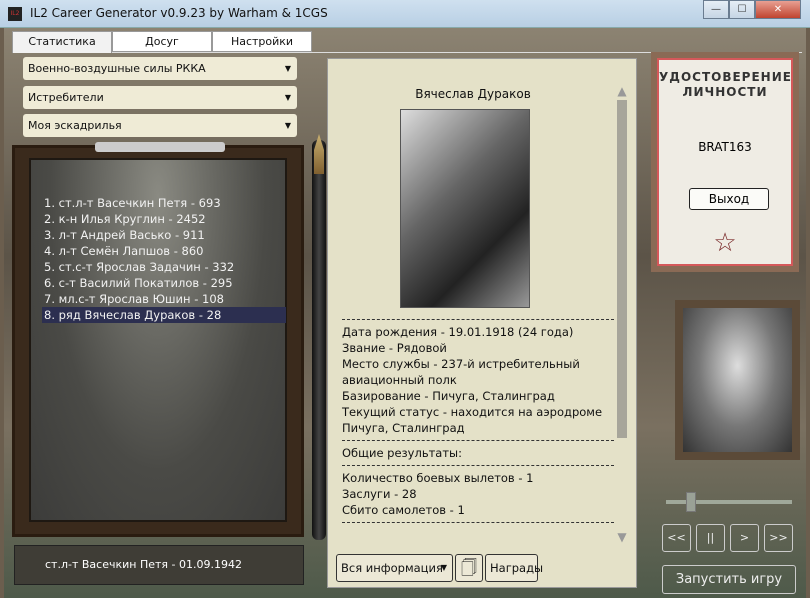  Describe the element at coordinates (117, 68) in the screenshot. I see `air-force-value: Военно-воздушные силы РККА` at that location.